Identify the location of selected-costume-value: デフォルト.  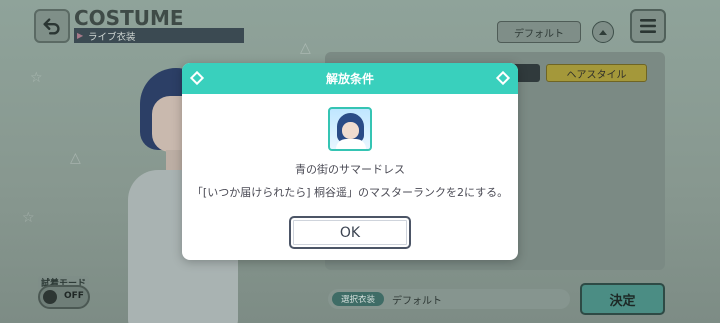
(417, 301).